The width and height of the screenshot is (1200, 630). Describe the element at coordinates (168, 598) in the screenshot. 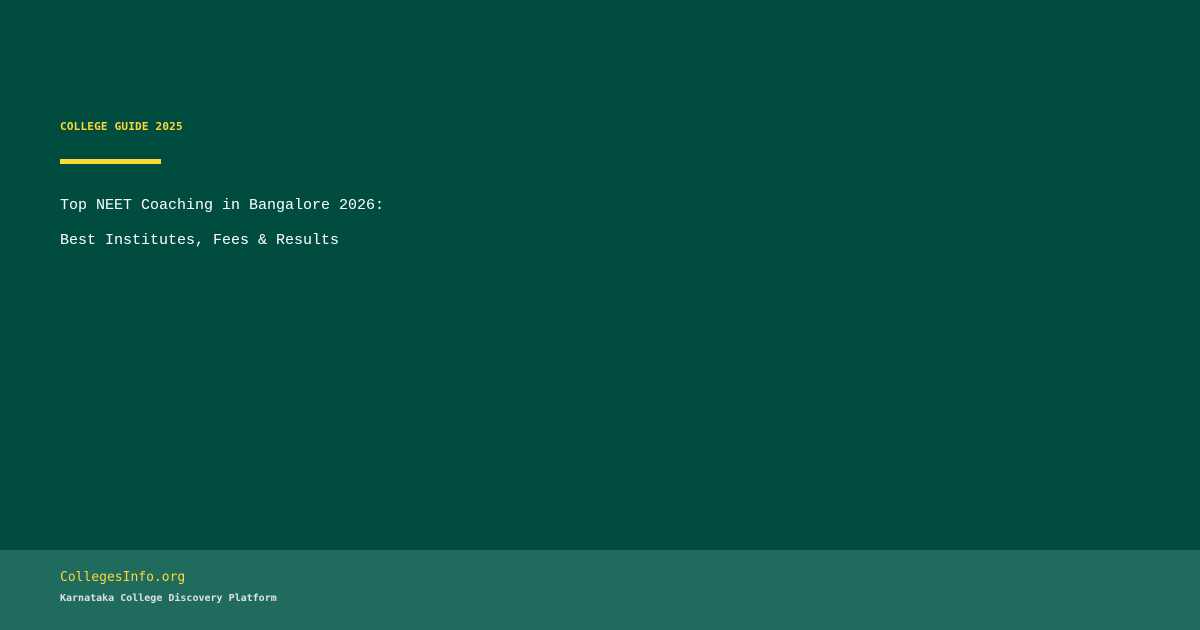

I see `site-tagline: Karnataka College Discovery Platform` at that location.